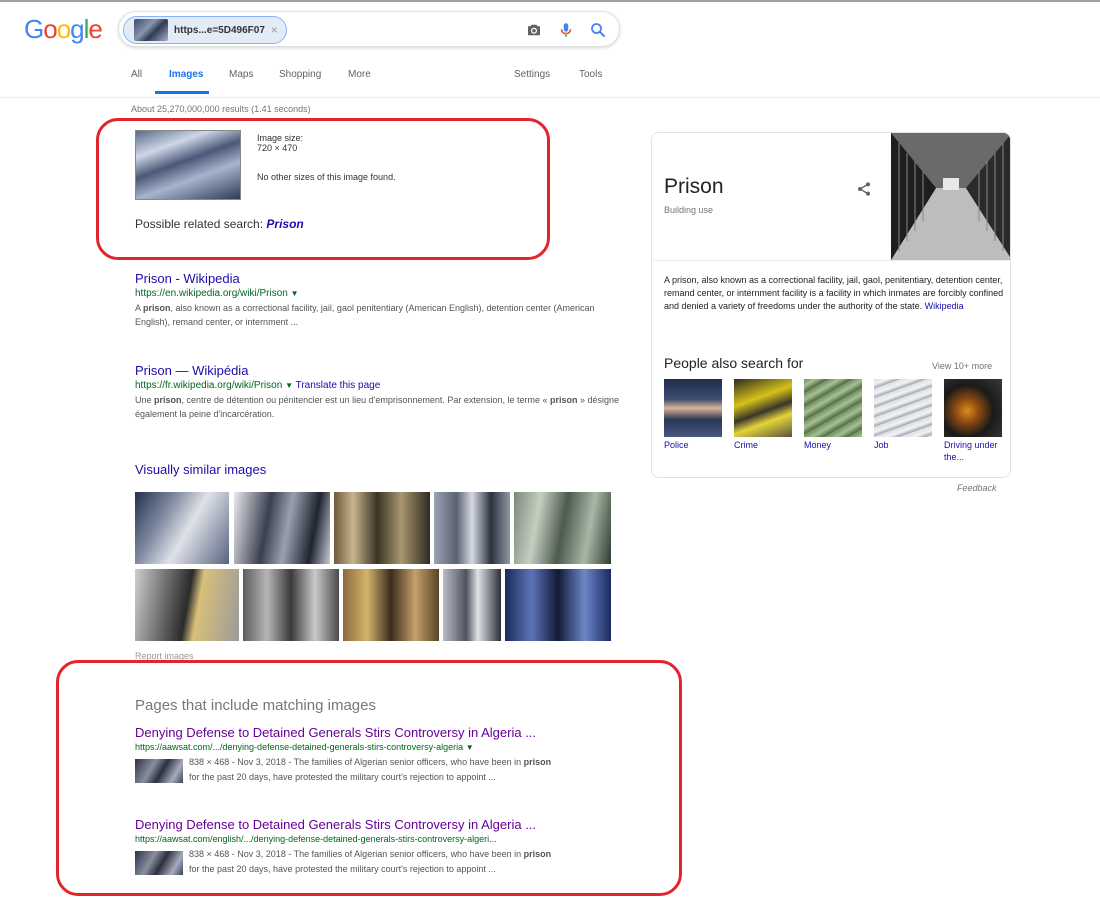  I want to click on result-url-text: https://fr.wikipedia.org/wiki/Prison, so click(208, 385).